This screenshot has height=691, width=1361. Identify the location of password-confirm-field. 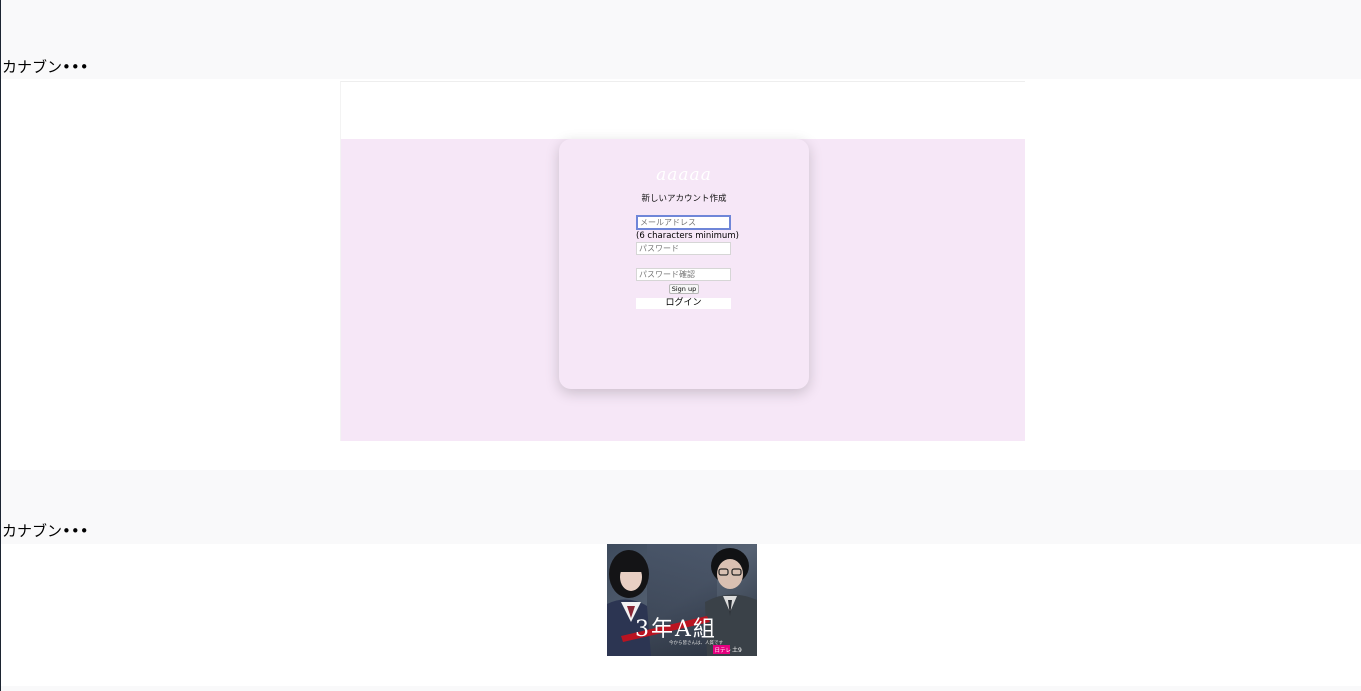
(683, 274).